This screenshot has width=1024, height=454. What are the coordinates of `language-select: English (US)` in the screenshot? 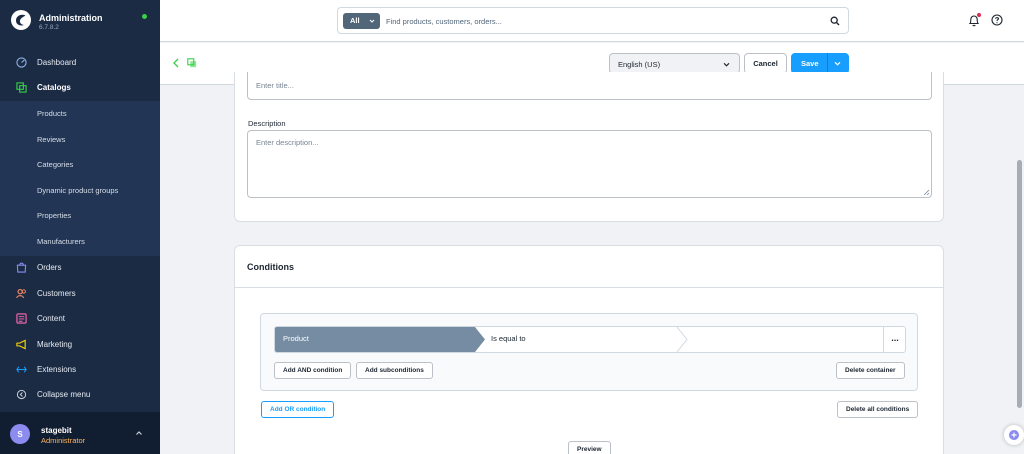 It's located at (674, 63).